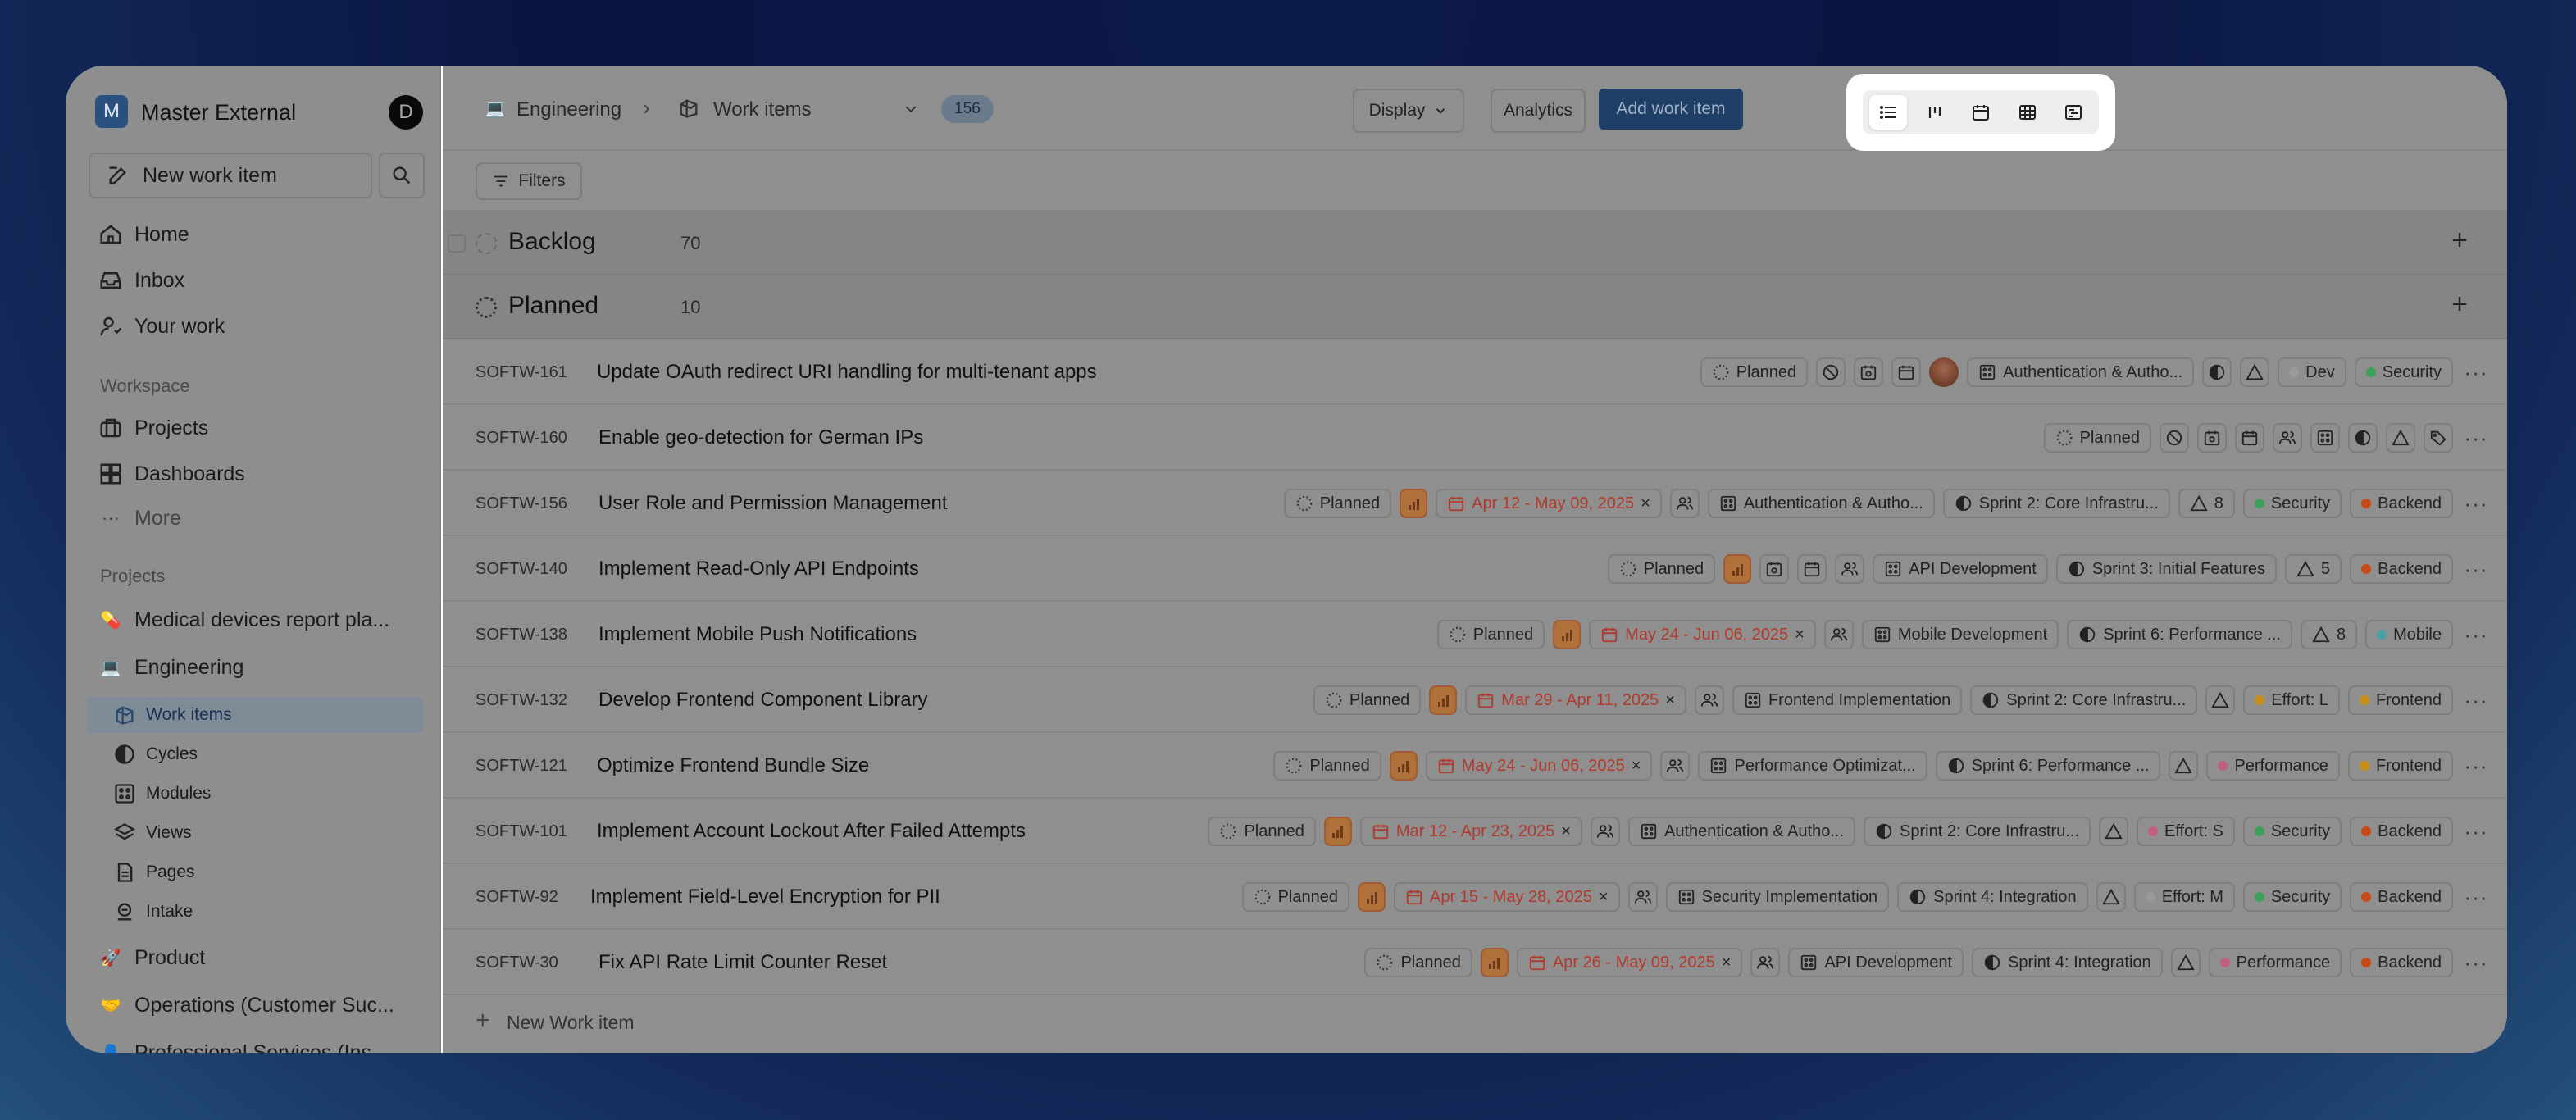 This screenshot has width=2576, height=1120. I want to click on user-avatar: D, so click(406, 113).